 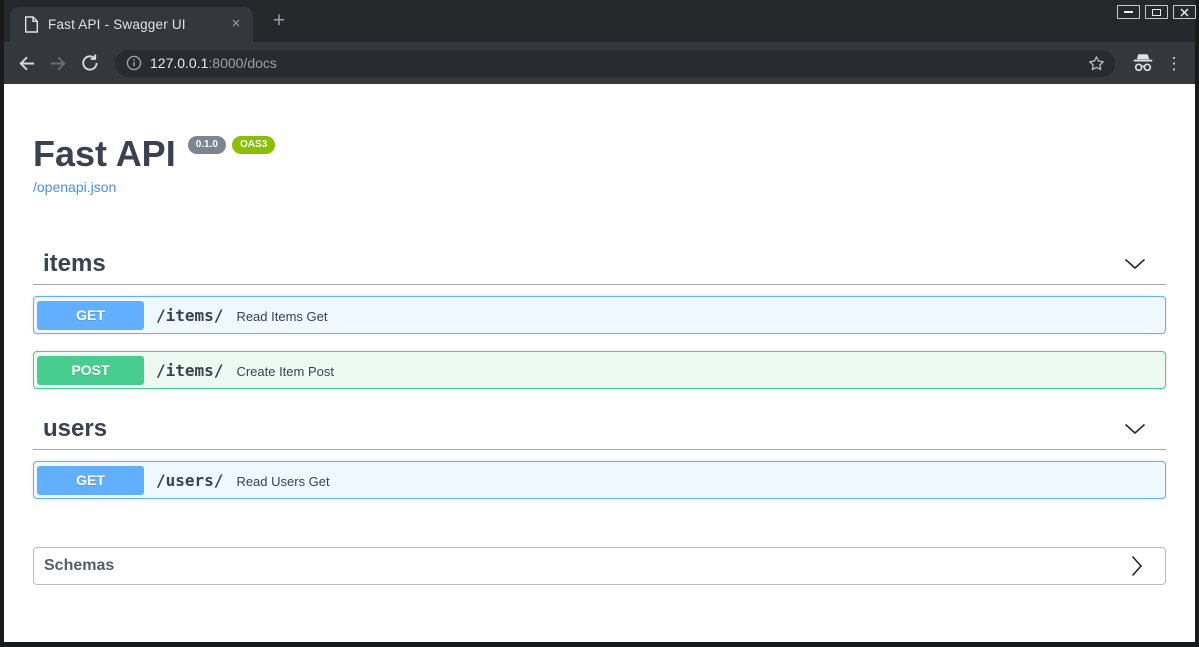 I want to click on api-title-row: Fast API 0.1.0 OAS3, so click(x=599, y=154).